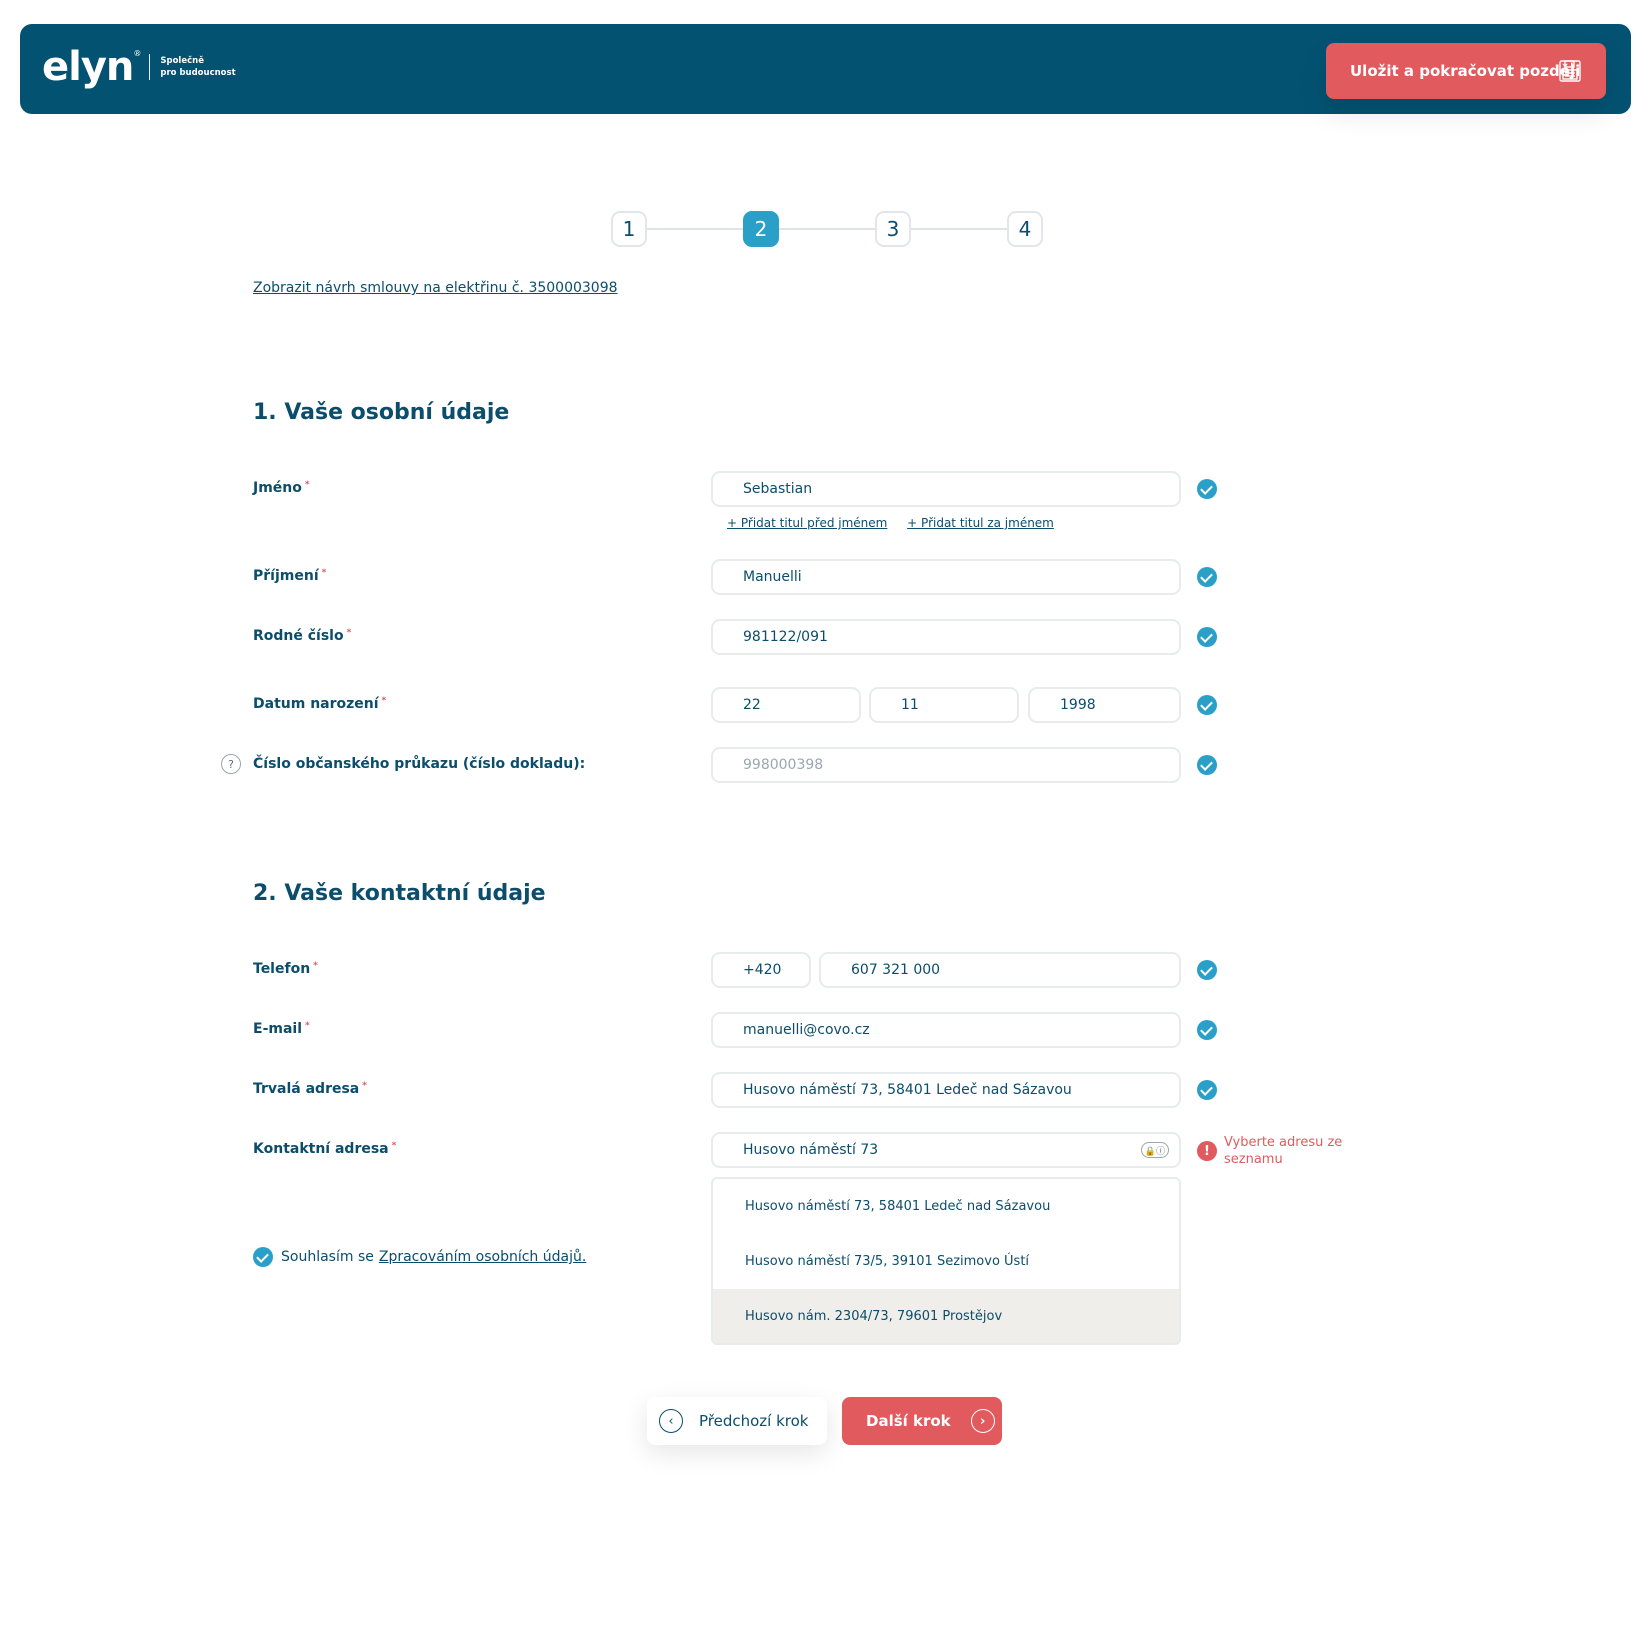 The height and width of the screenshot is (1627, 1645). Describe the element at coordinates (1570, 71) in the screenshot. I see `floppy-disk-icon` at that location.